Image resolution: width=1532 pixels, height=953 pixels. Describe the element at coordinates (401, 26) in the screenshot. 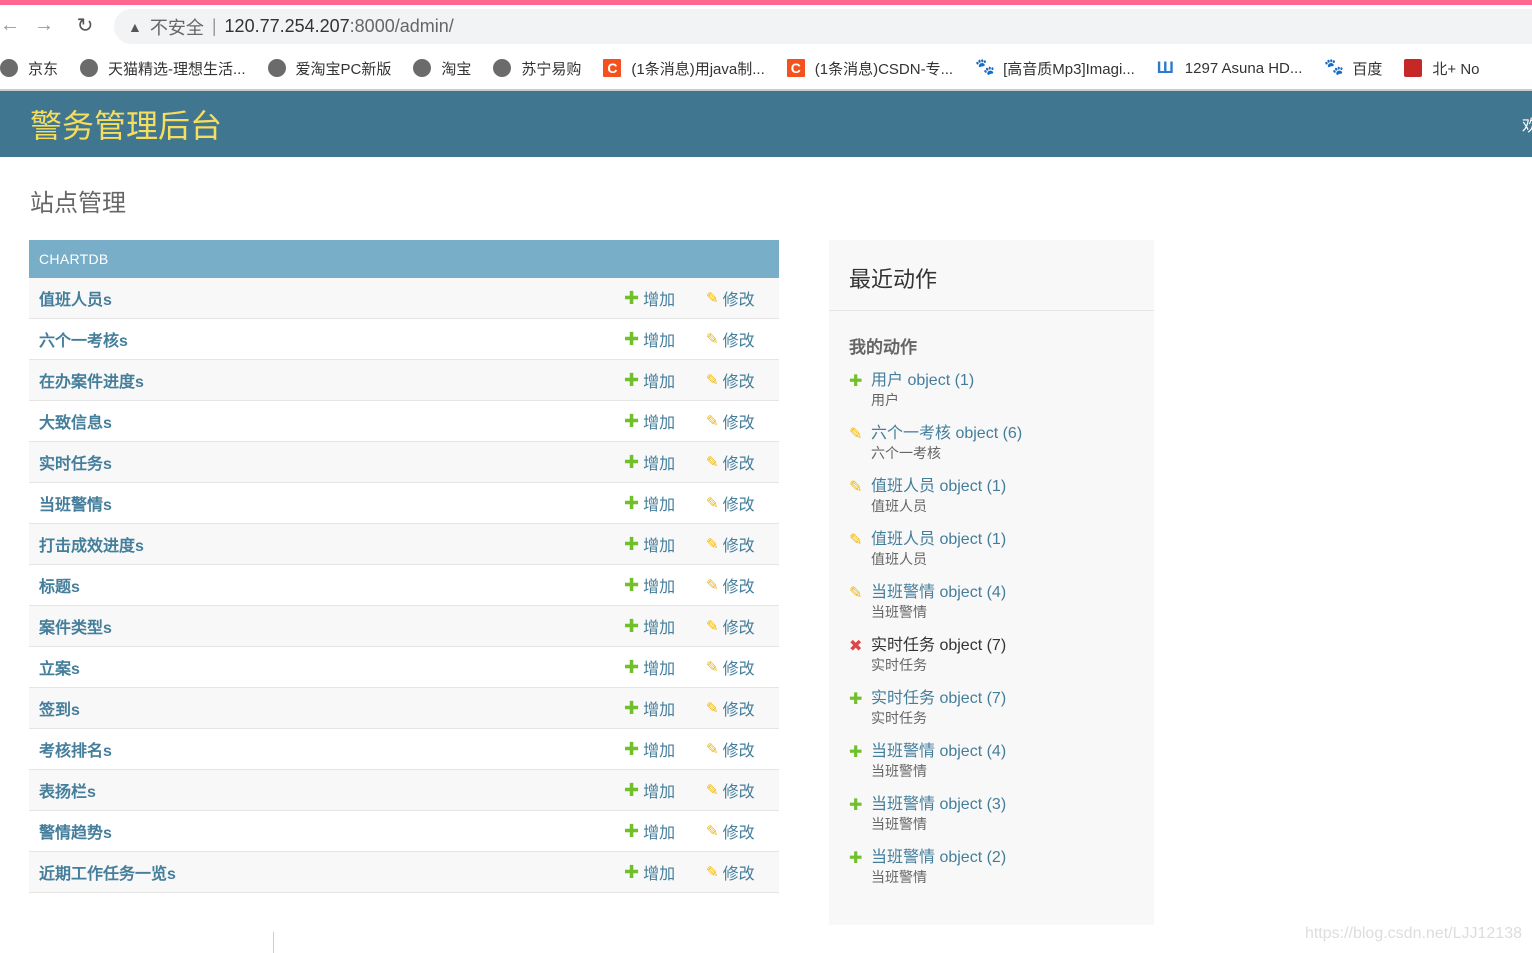

I see `url-path: :8000/admin/` at that location.